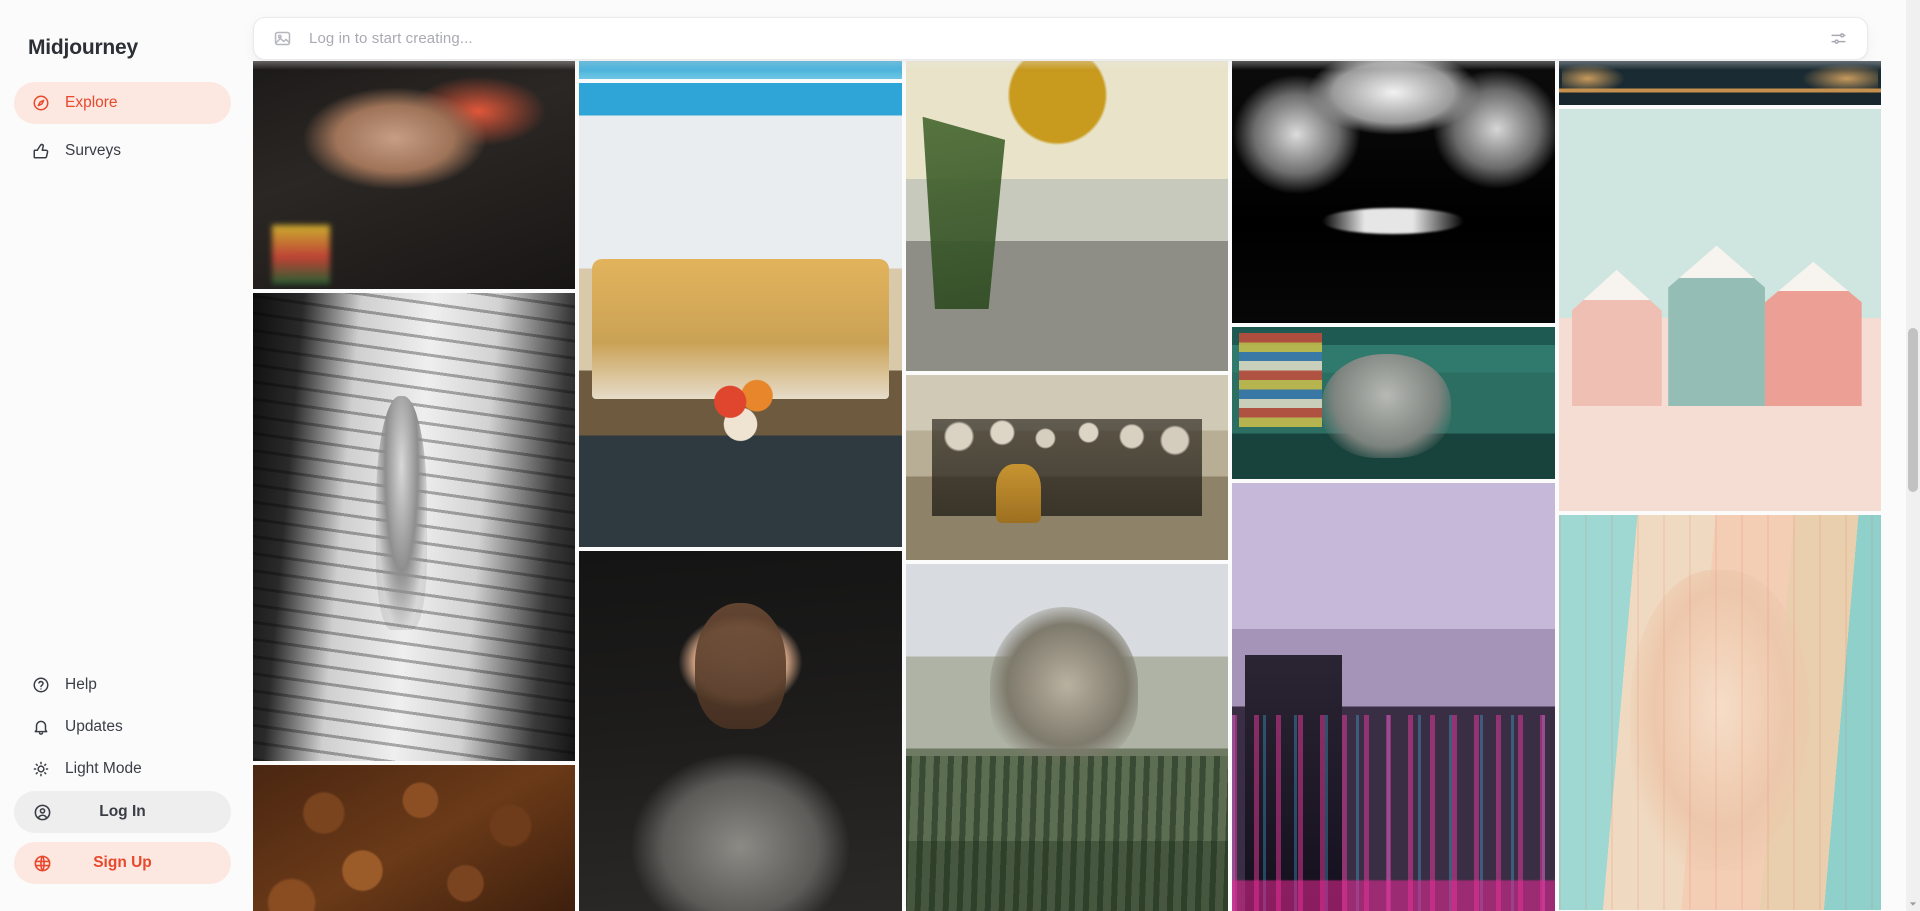 The image size is (1920, 911). Describe the element at coordinates (42, 863) in the screenshot. I see `globe-icon` at that location.